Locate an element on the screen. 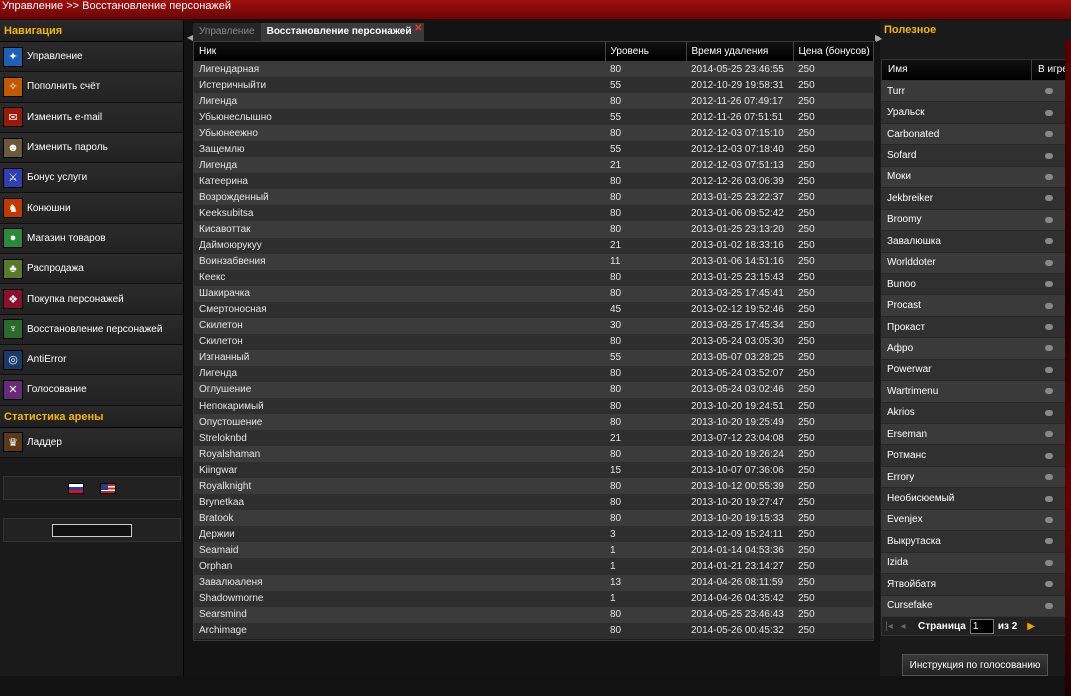 The image size is (1071, 696). player-row: Прокаст is located at coordinates (975, 327).